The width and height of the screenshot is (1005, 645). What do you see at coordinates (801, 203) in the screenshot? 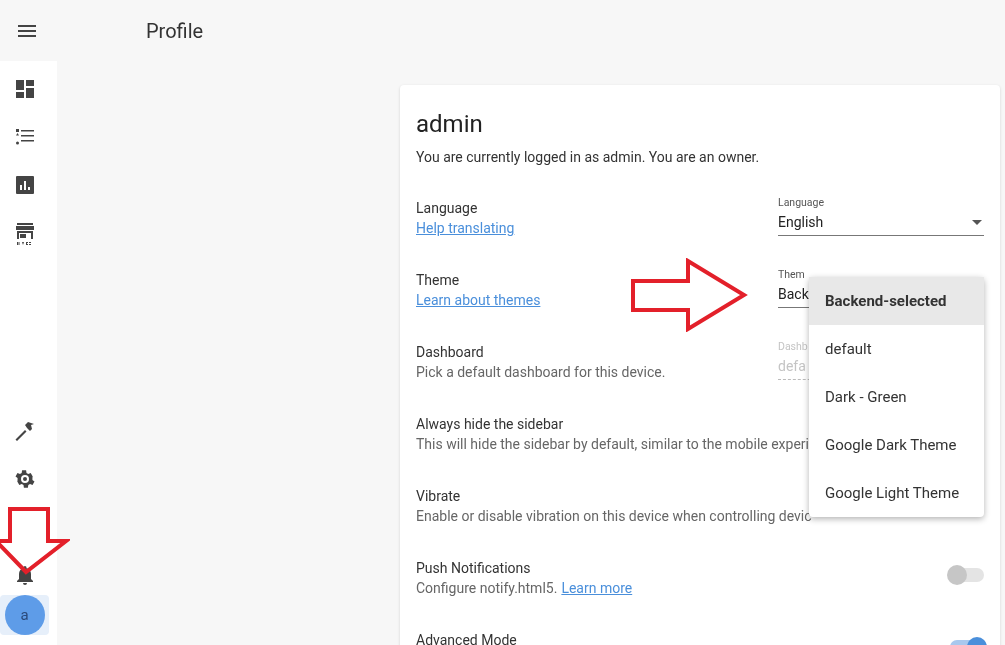
I see `field-label: Language` at bounding box center [801, 203].